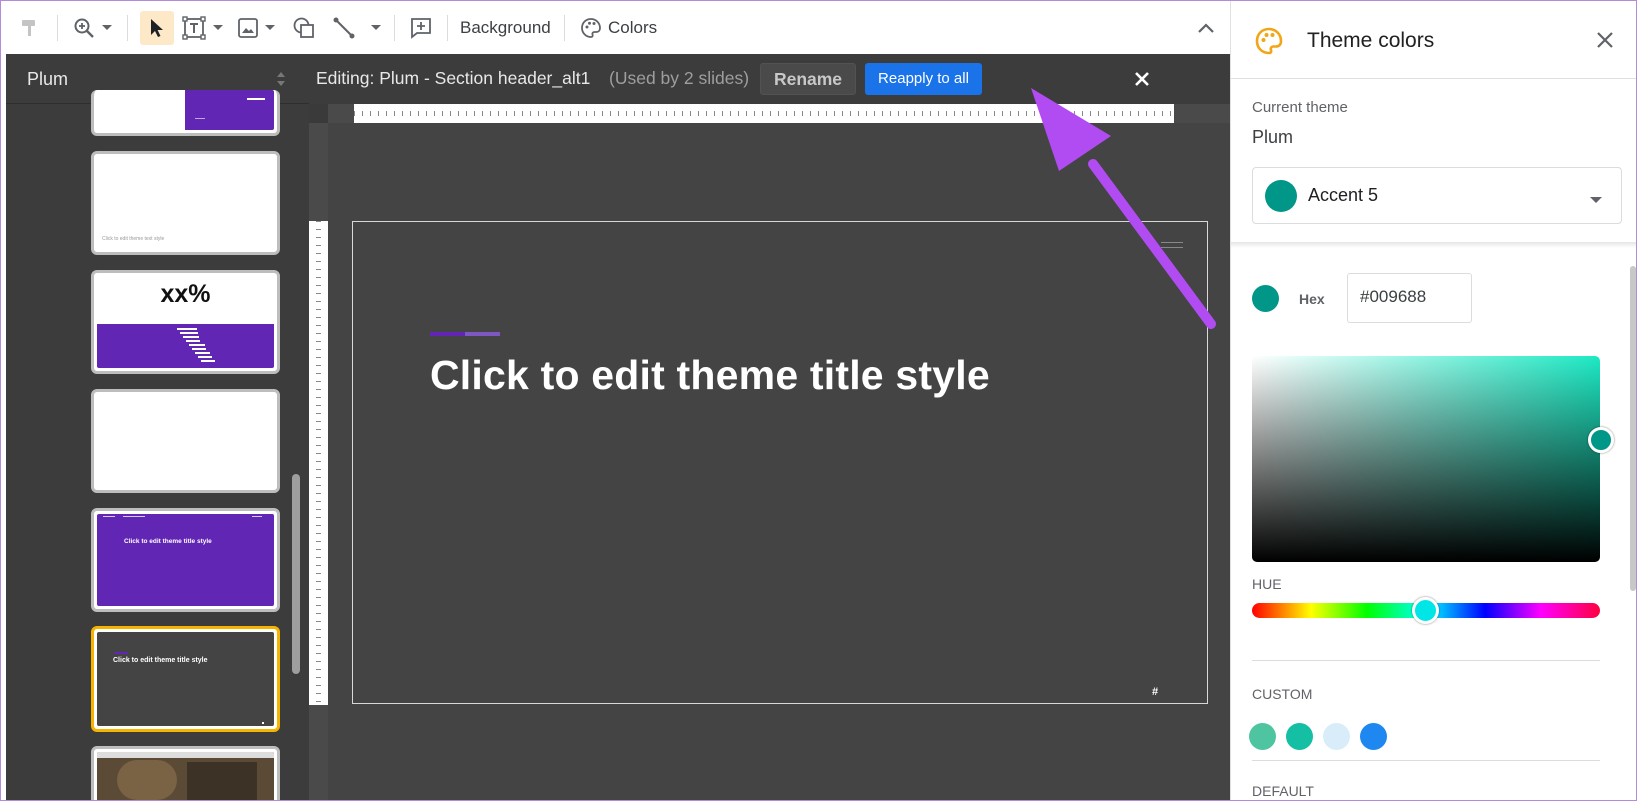  Describe the element at coordinates (1633, 428) in the screenshot. I see `panel-scrollbar` at that location.